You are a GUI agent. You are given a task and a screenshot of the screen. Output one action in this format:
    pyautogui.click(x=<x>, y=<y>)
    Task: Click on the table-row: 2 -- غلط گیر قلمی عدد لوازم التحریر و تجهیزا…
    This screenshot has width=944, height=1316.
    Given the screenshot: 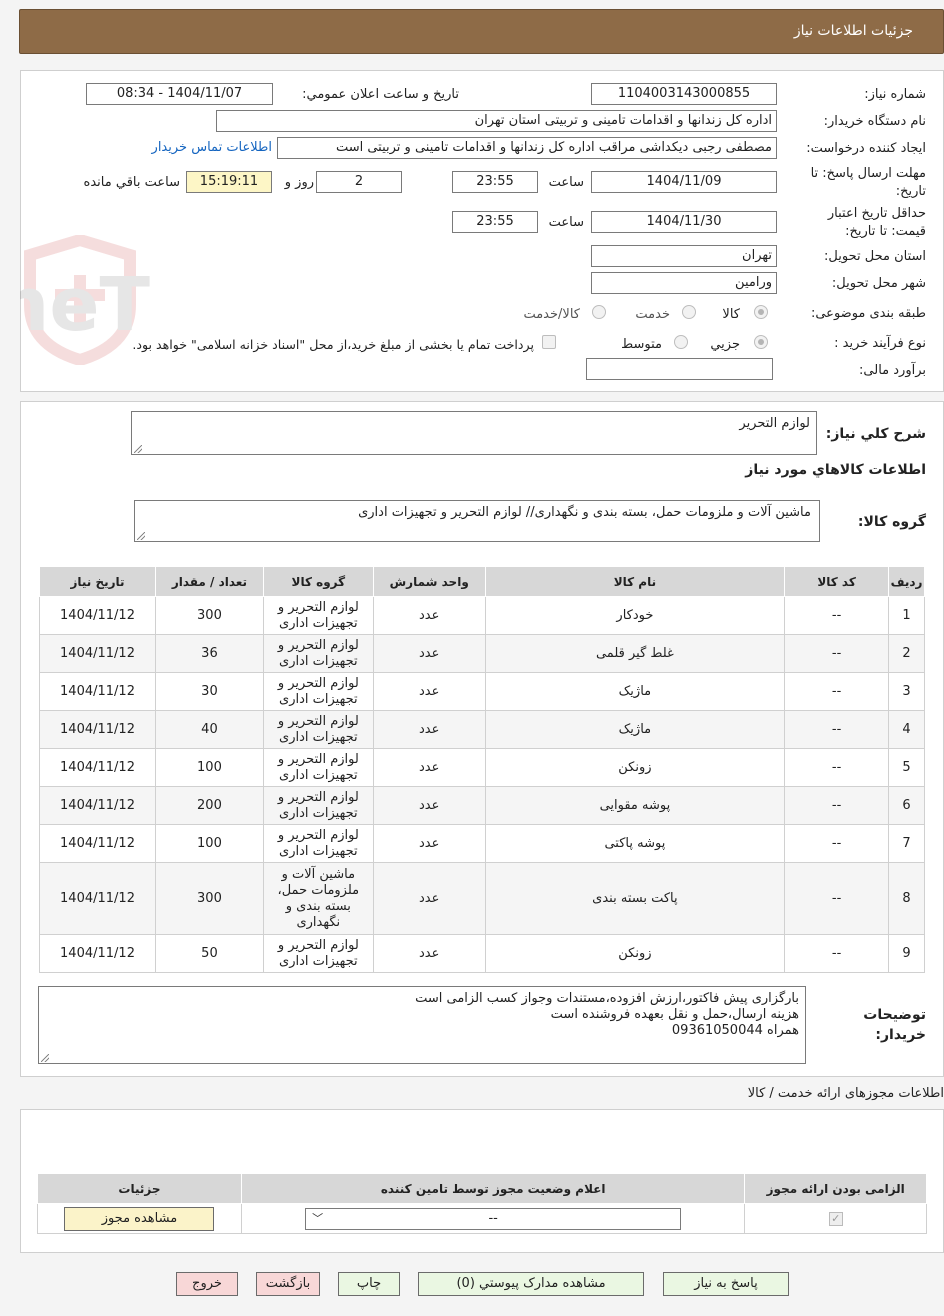 What is the action you would take?
    pyautogui.click(x=481, y=653)
    